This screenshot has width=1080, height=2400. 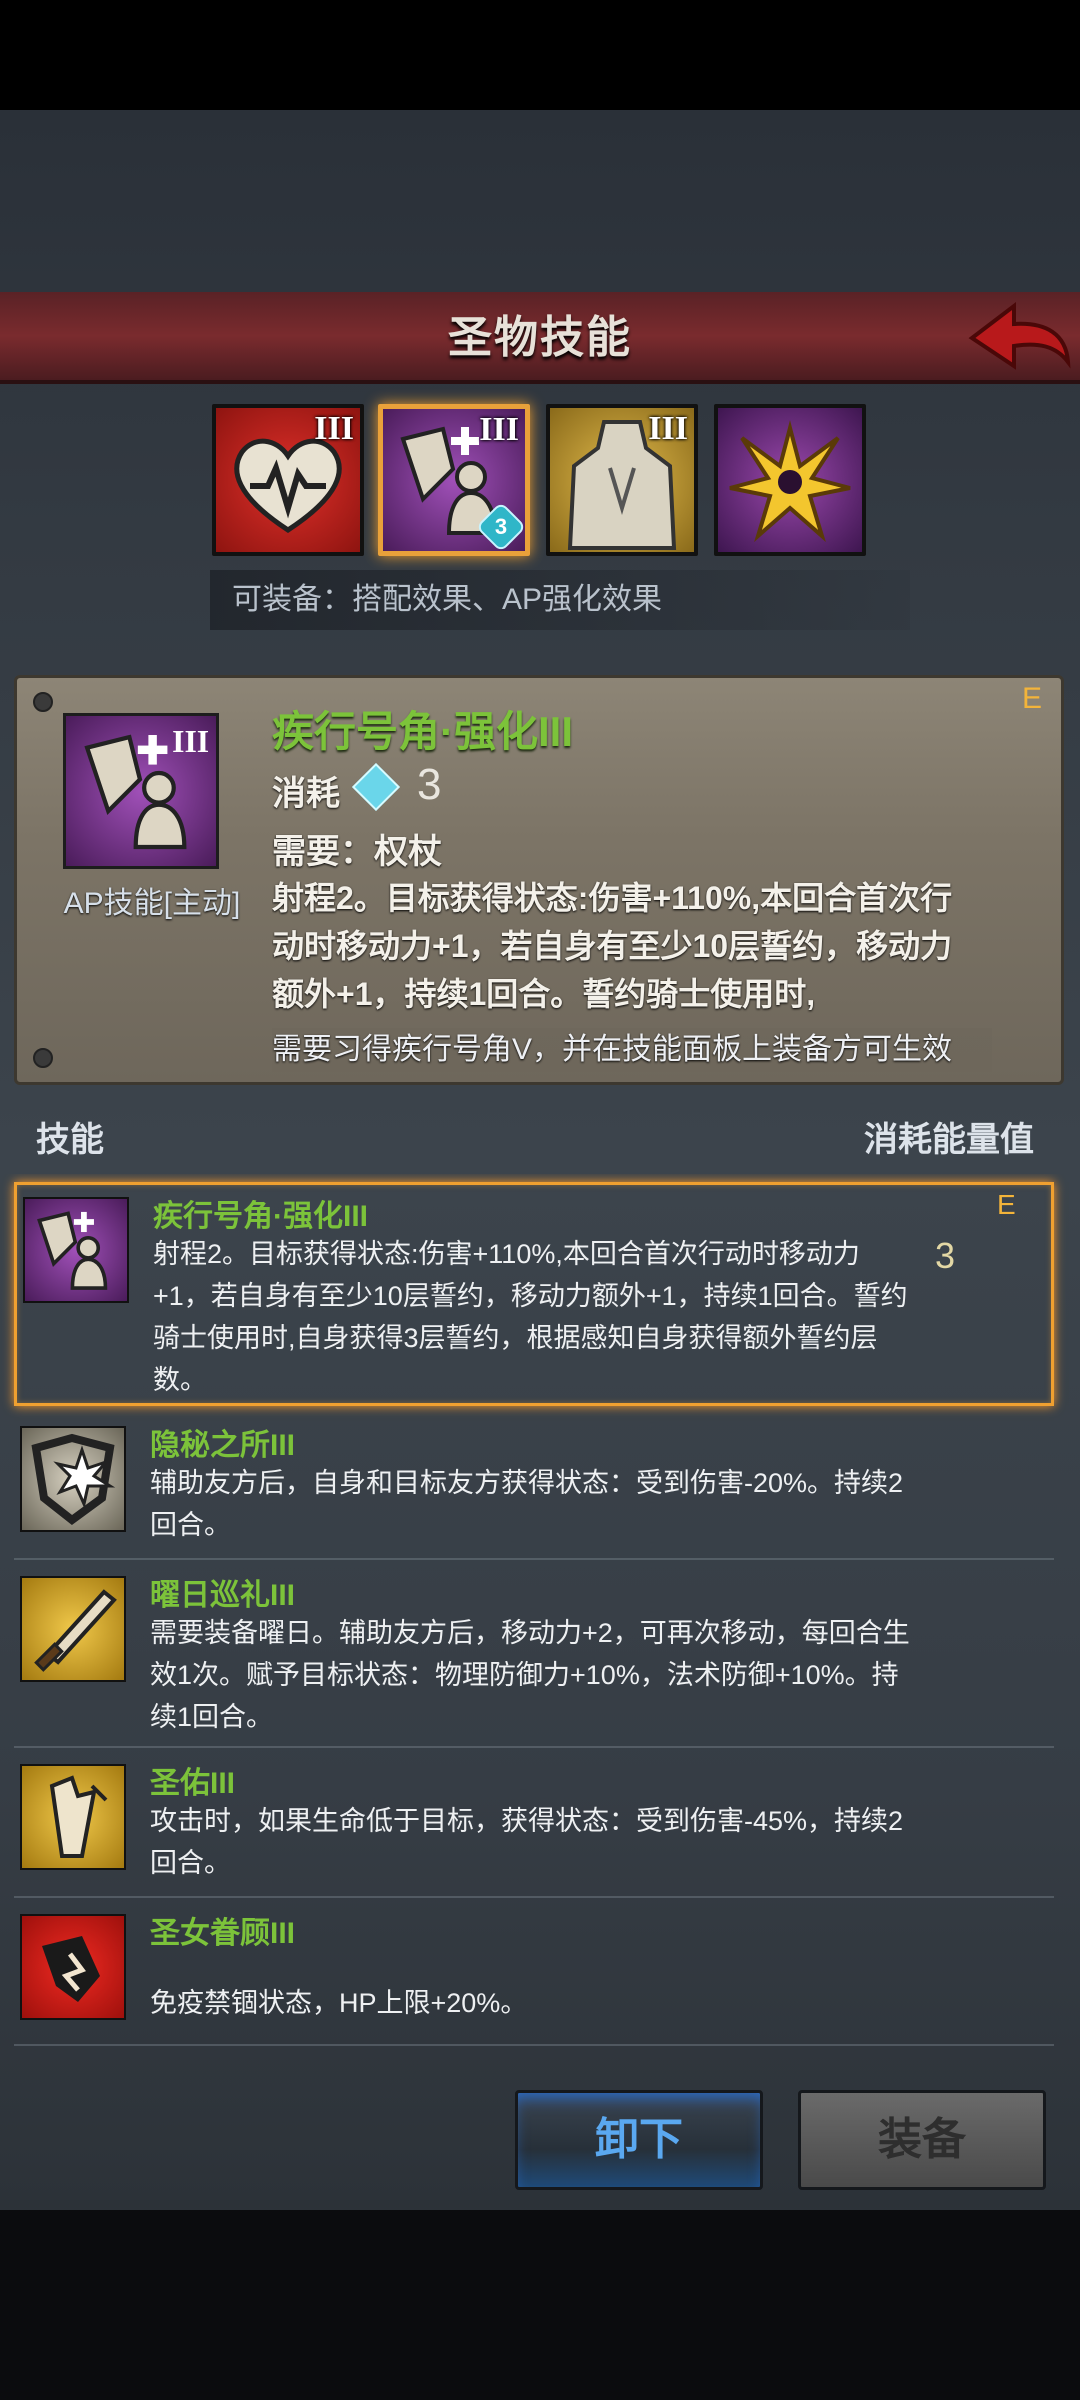 What do you see at coordinates (141, 791) in the screenshot?
I see `horn-knight-icon: III` at bounding box center [141, 791].